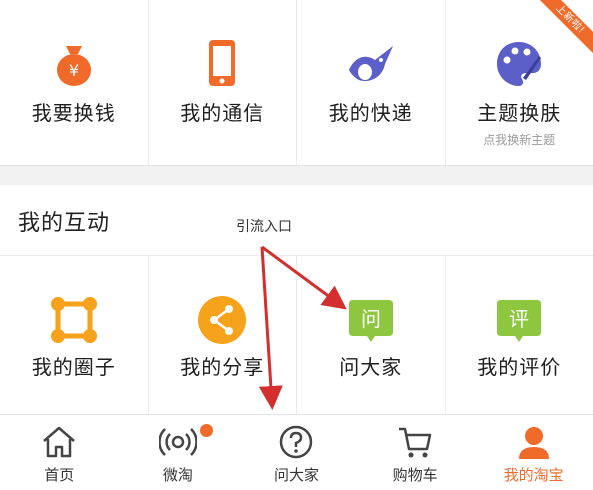  What do you see at coordinates (64, 223) in the screenshot?
I see `section-title: 我的互动` at bounding box center [64, 223].